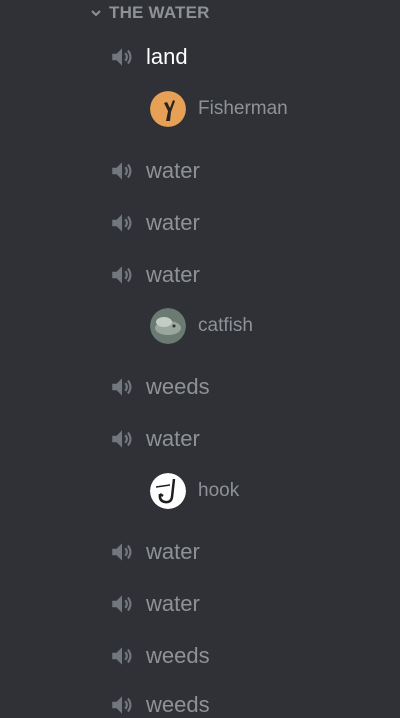 This screenshot has width=400, height=718. Describe the element at coordinates (243, 108) in the screenshot. I see `user-name: Fisherman` at that location.